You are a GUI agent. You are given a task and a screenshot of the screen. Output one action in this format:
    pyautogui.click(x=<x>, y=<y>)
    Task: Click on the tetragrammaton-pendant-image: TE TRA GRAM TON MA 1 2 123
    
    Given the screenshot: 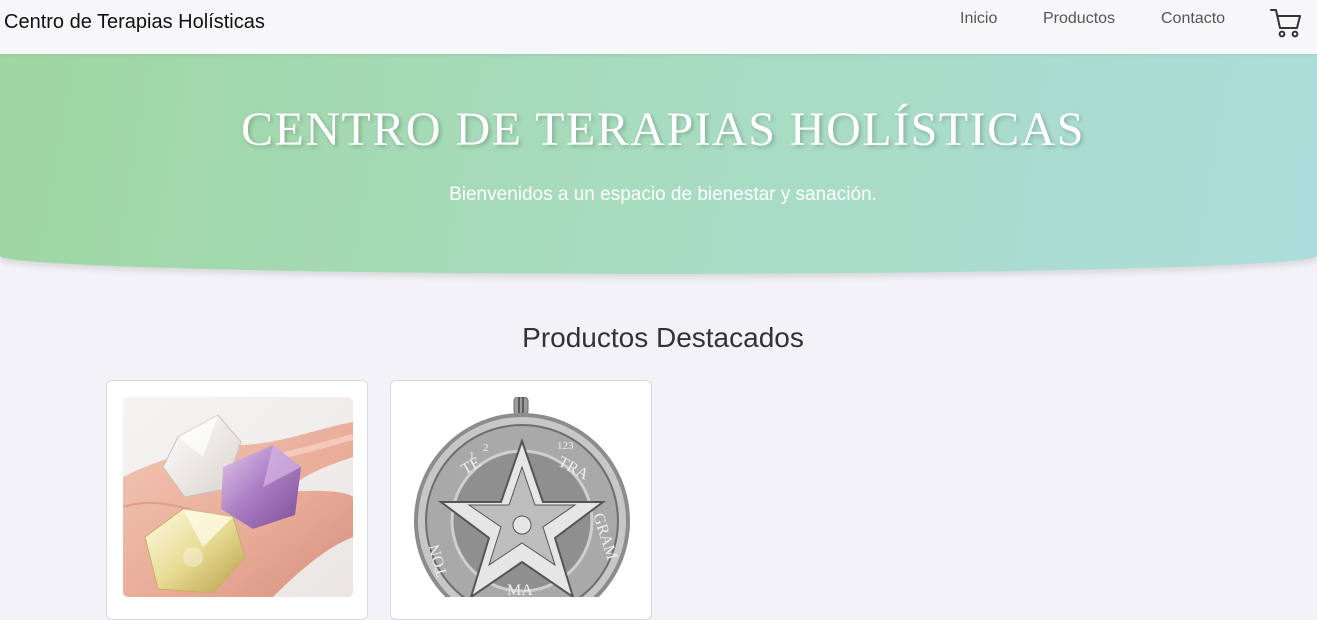 What is the action you would take?
    pyautogui.click(x=522, y=497)
    